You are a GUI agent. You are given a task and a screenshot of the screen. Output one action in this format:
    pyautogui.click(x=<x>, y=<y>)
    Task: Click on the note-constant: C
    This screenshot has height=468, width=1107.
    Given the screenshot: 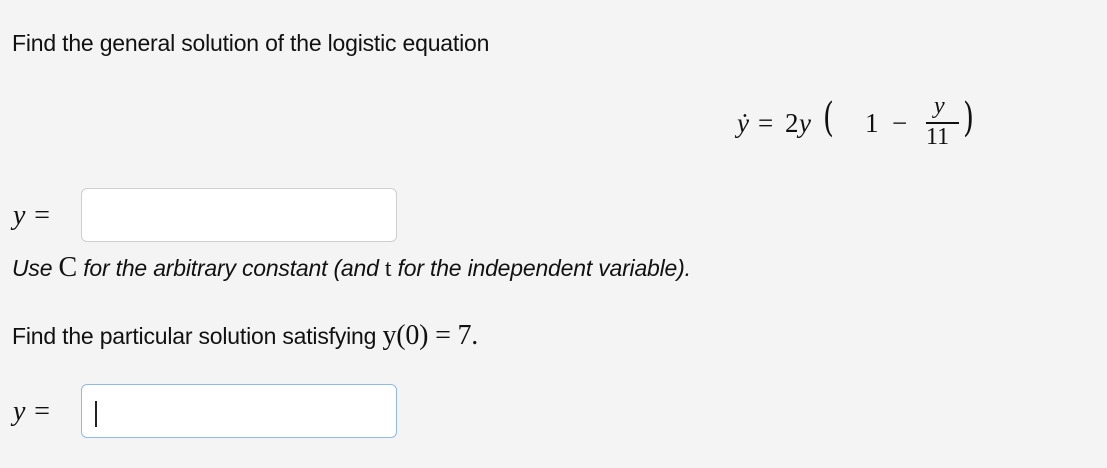 What is the action you would take?
    pyautogui.click(x=68, y=267)
    